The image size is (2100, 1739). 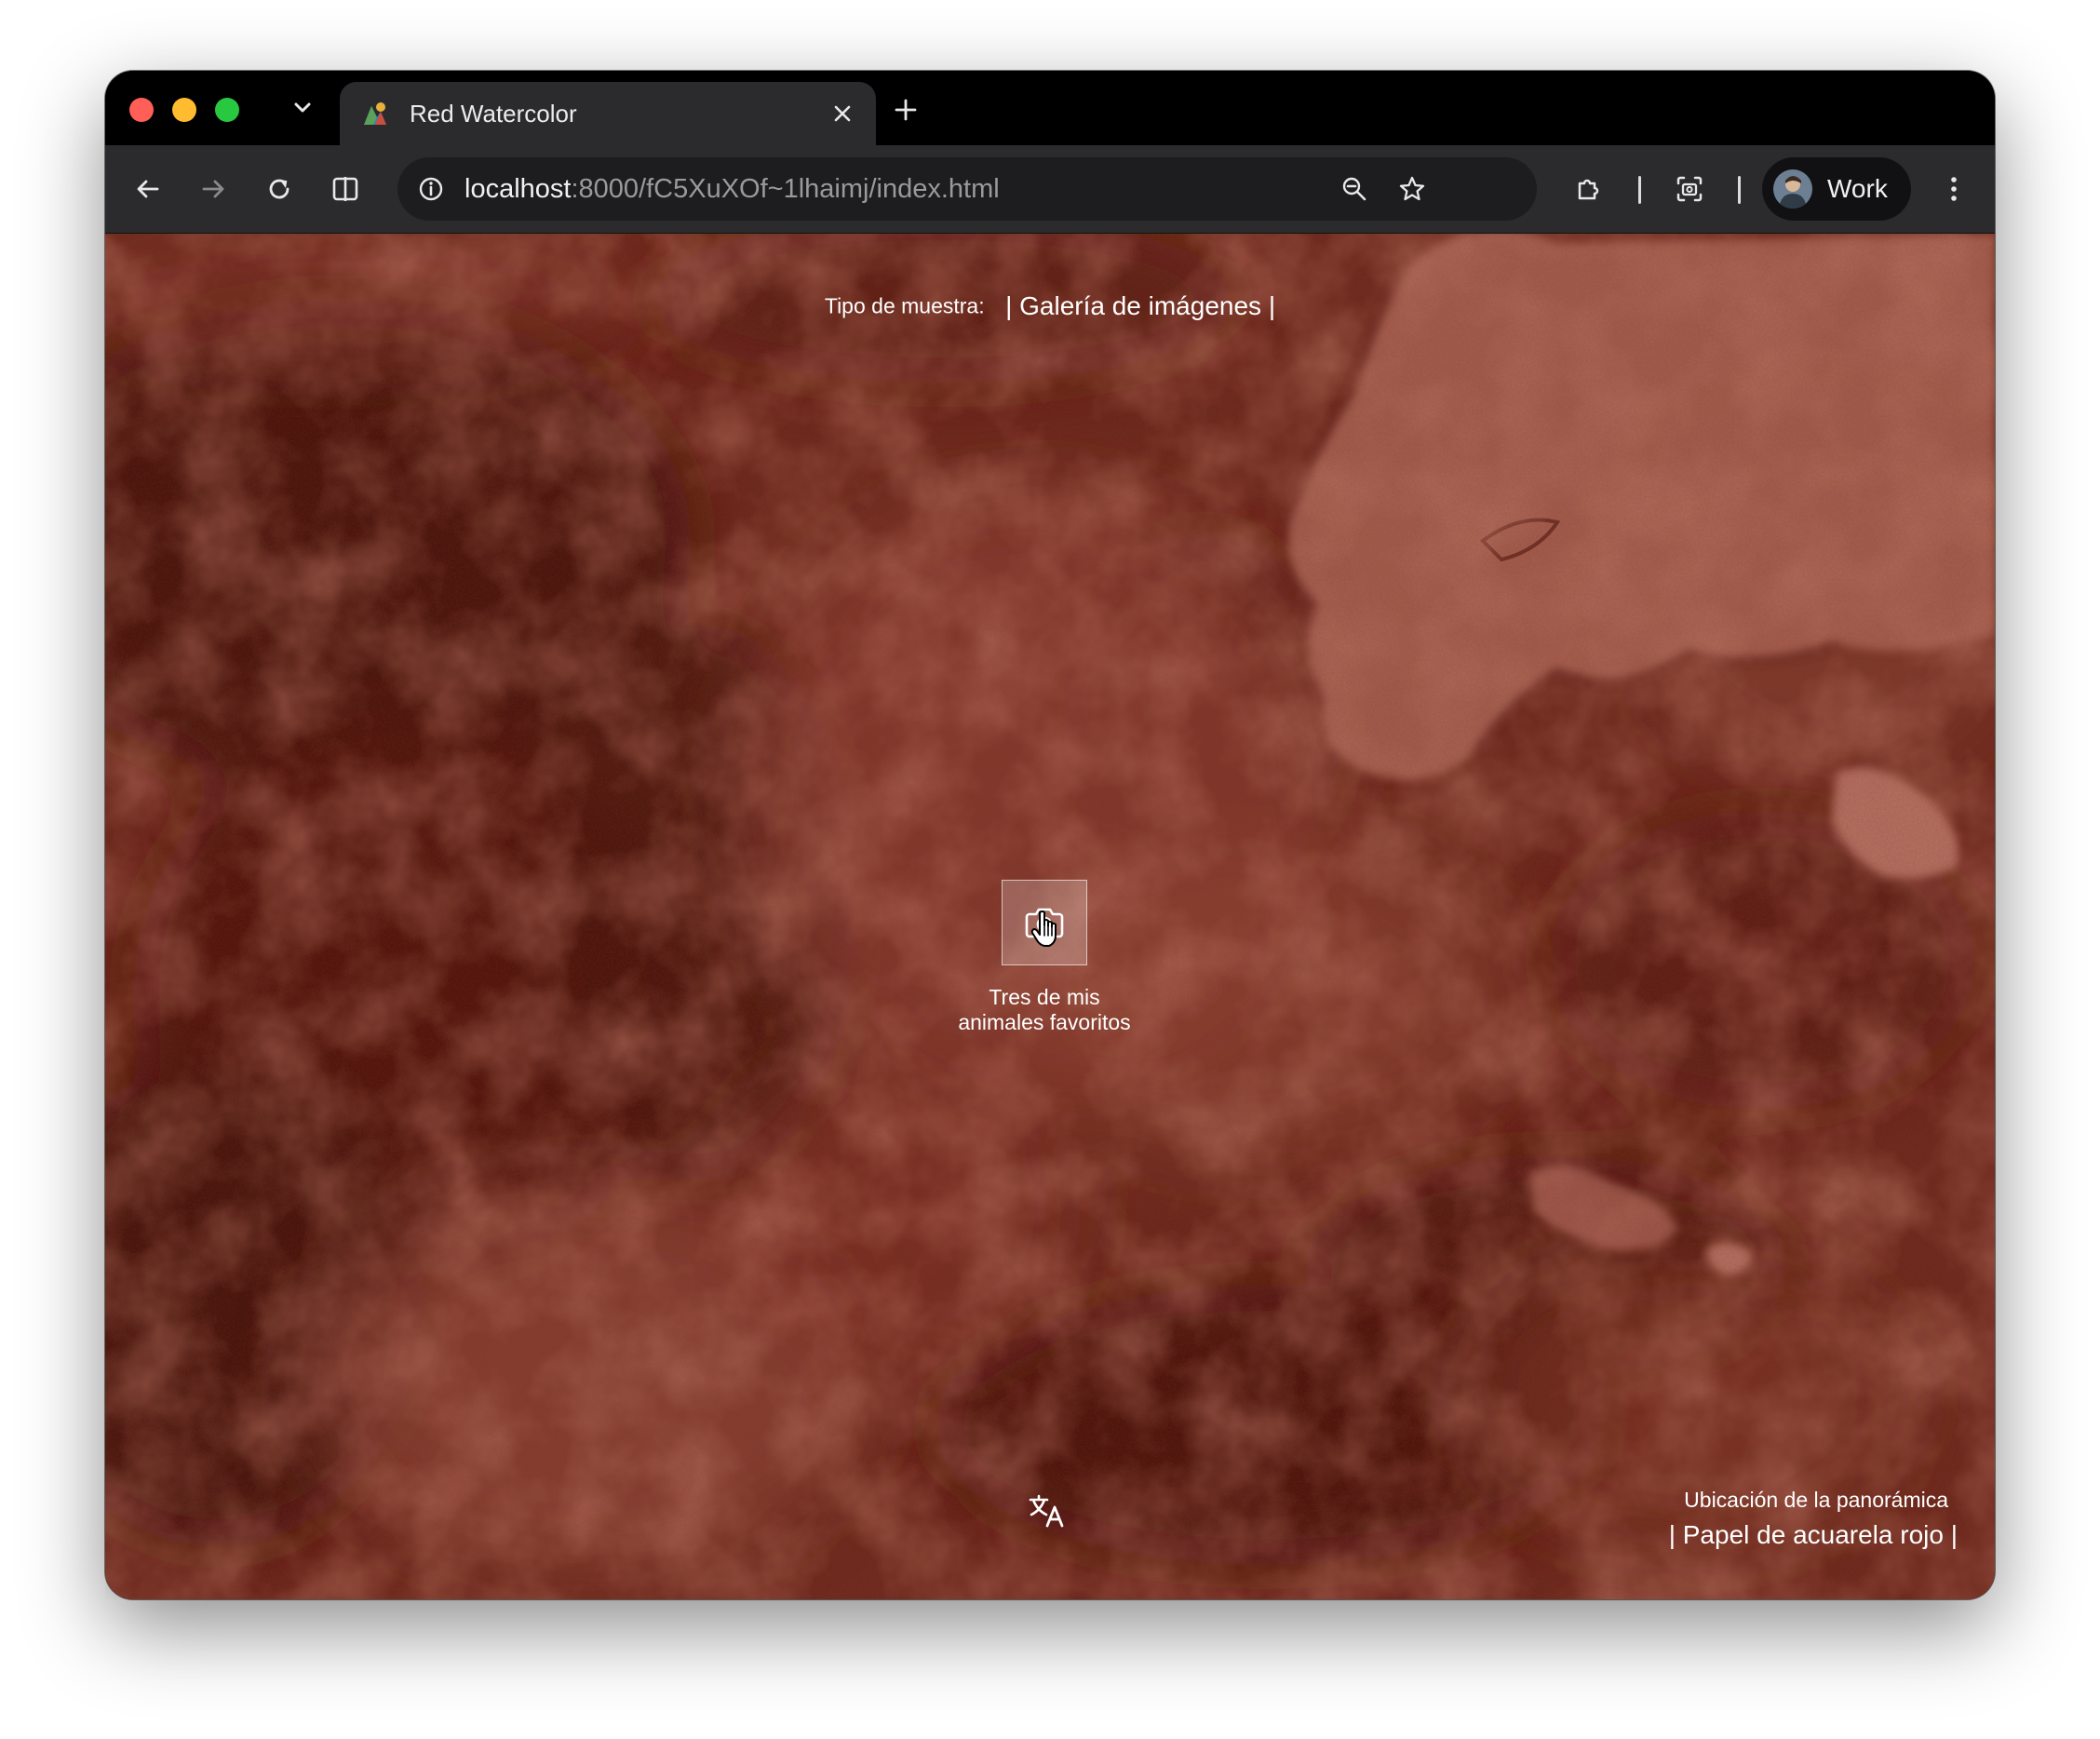 What do you see at coordinates (608, 113) in the screenshot?
I see `tab-red-watercolor: Red Watercolor` at bounding box center [608, 113].